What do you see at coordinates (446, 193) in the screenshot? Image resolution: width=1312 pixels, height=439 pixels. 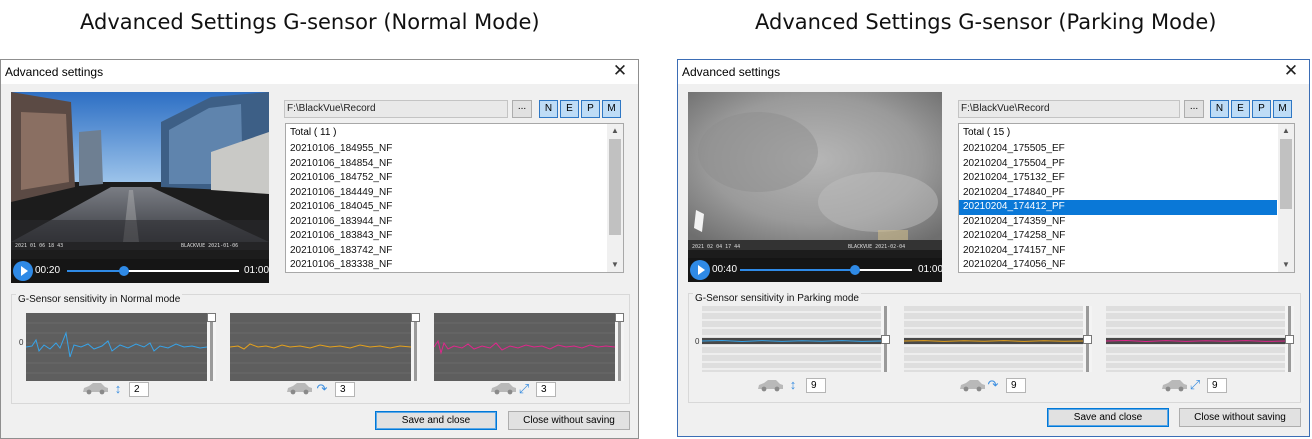 I see `file-row: 20210106_184449_NF` at bounding box center [446, 193].